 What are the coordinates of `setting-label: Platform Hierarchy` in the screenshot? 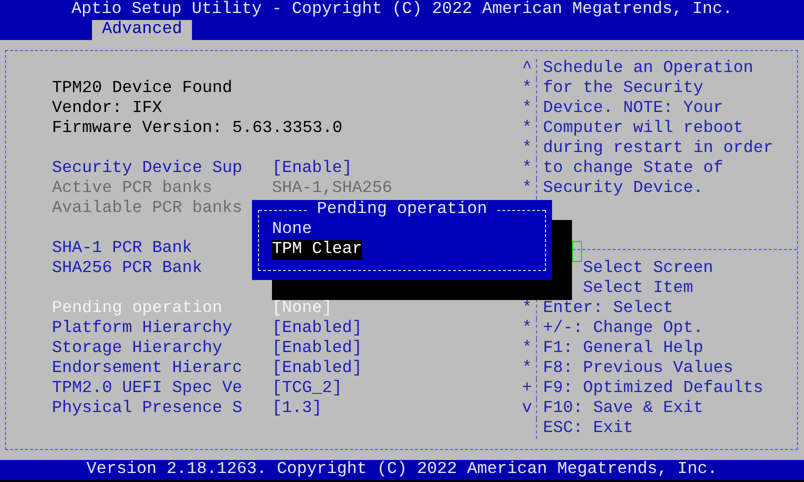 It's located at (162, 329).